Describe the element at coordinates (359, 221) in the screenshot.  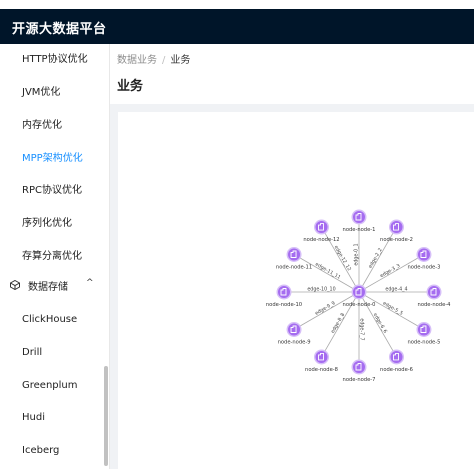
I see `graph-node: node-node-1` at that location.